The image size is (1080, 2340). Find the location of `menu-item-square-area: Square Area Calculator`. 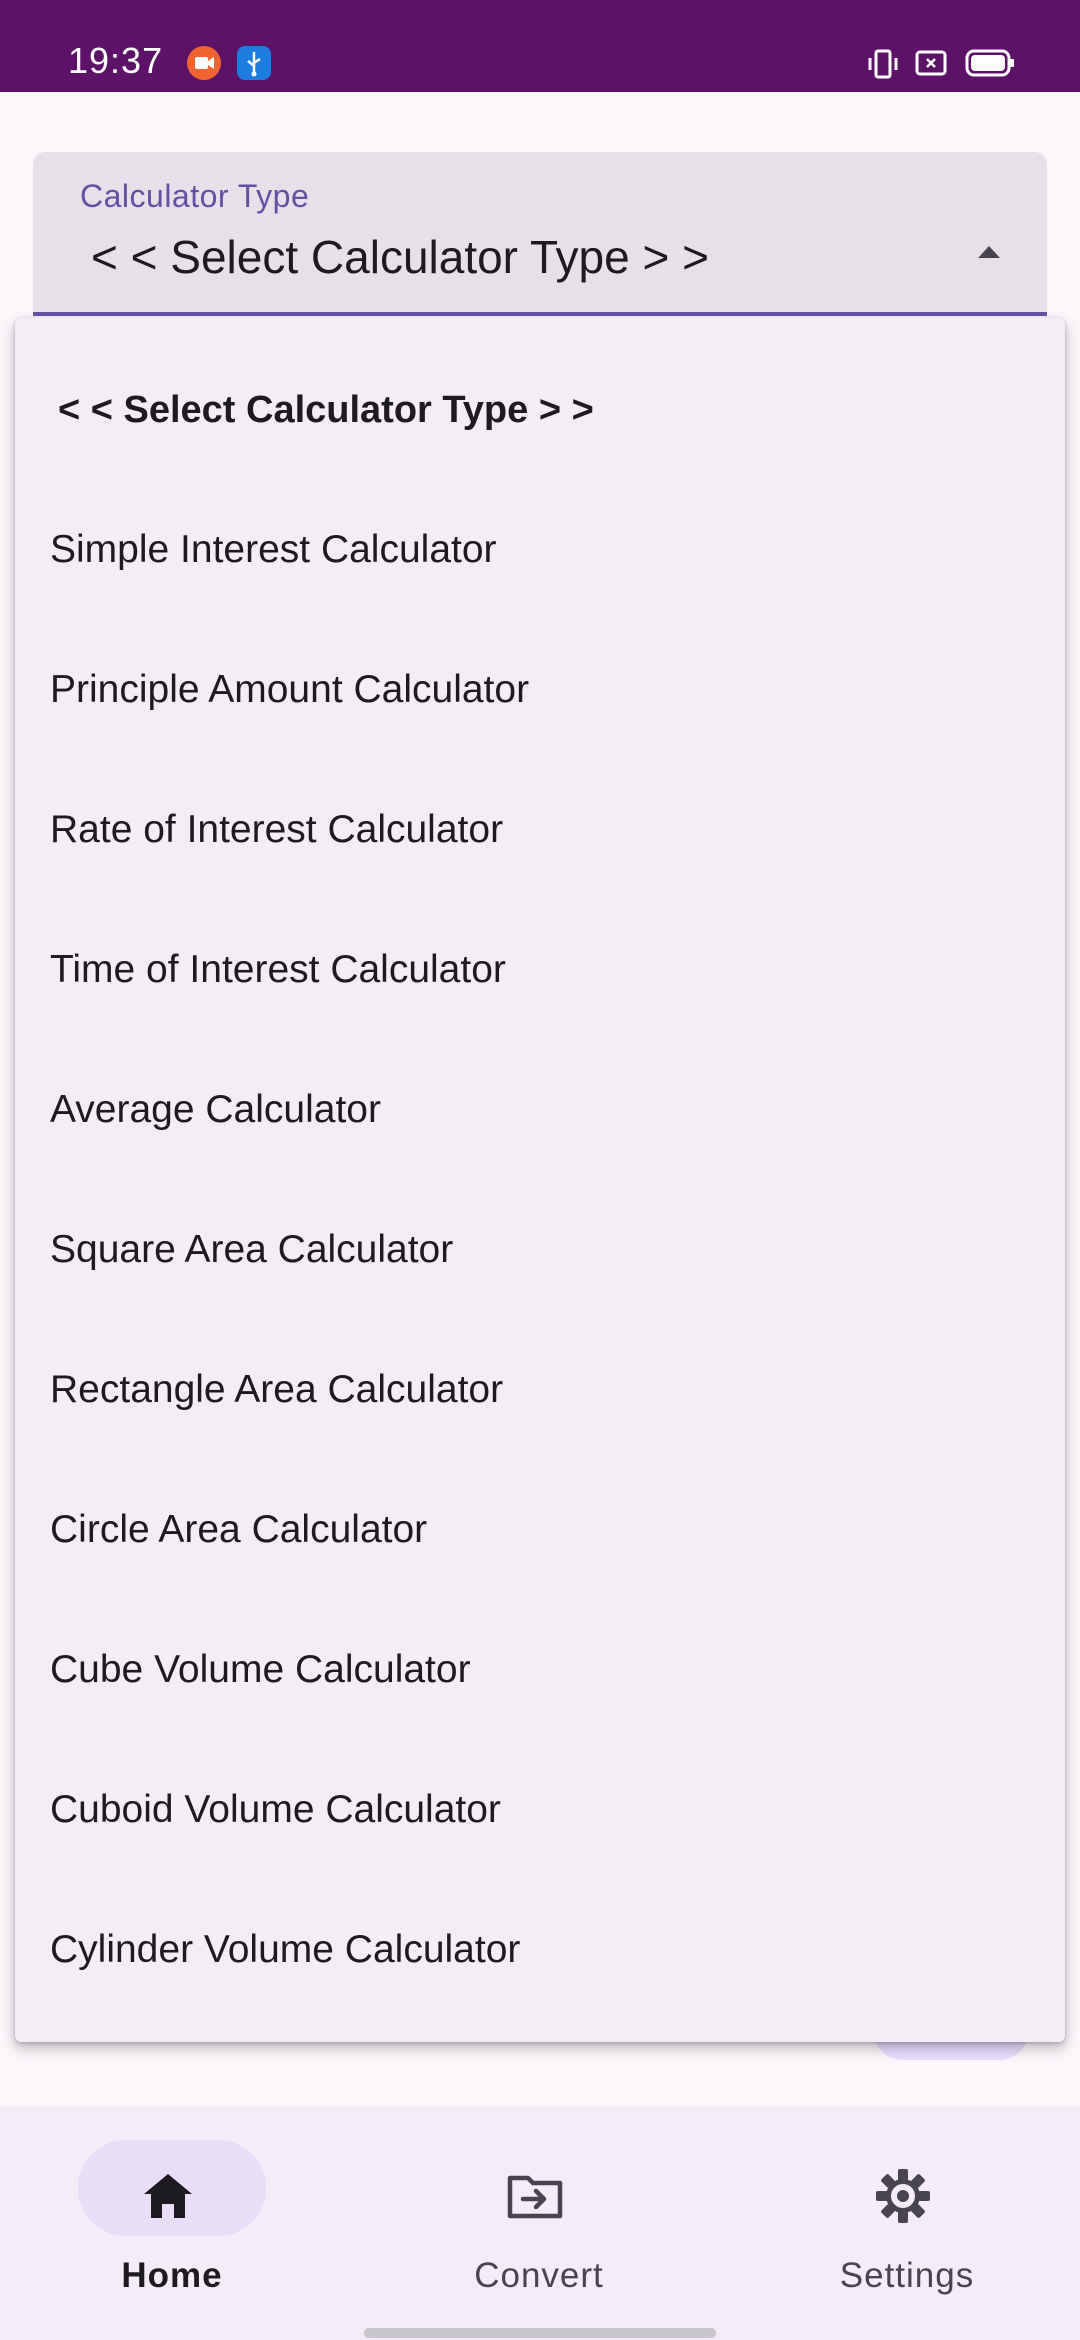

menu-item-square-area: Square Area Calculator is located at coordinates (540, 1250).